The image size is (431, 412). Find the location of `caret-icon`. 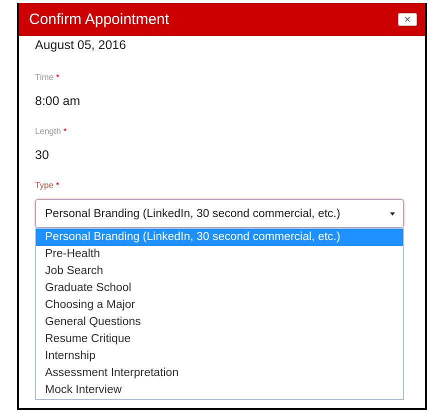

caret-icon is located at coordinates (392, 214).